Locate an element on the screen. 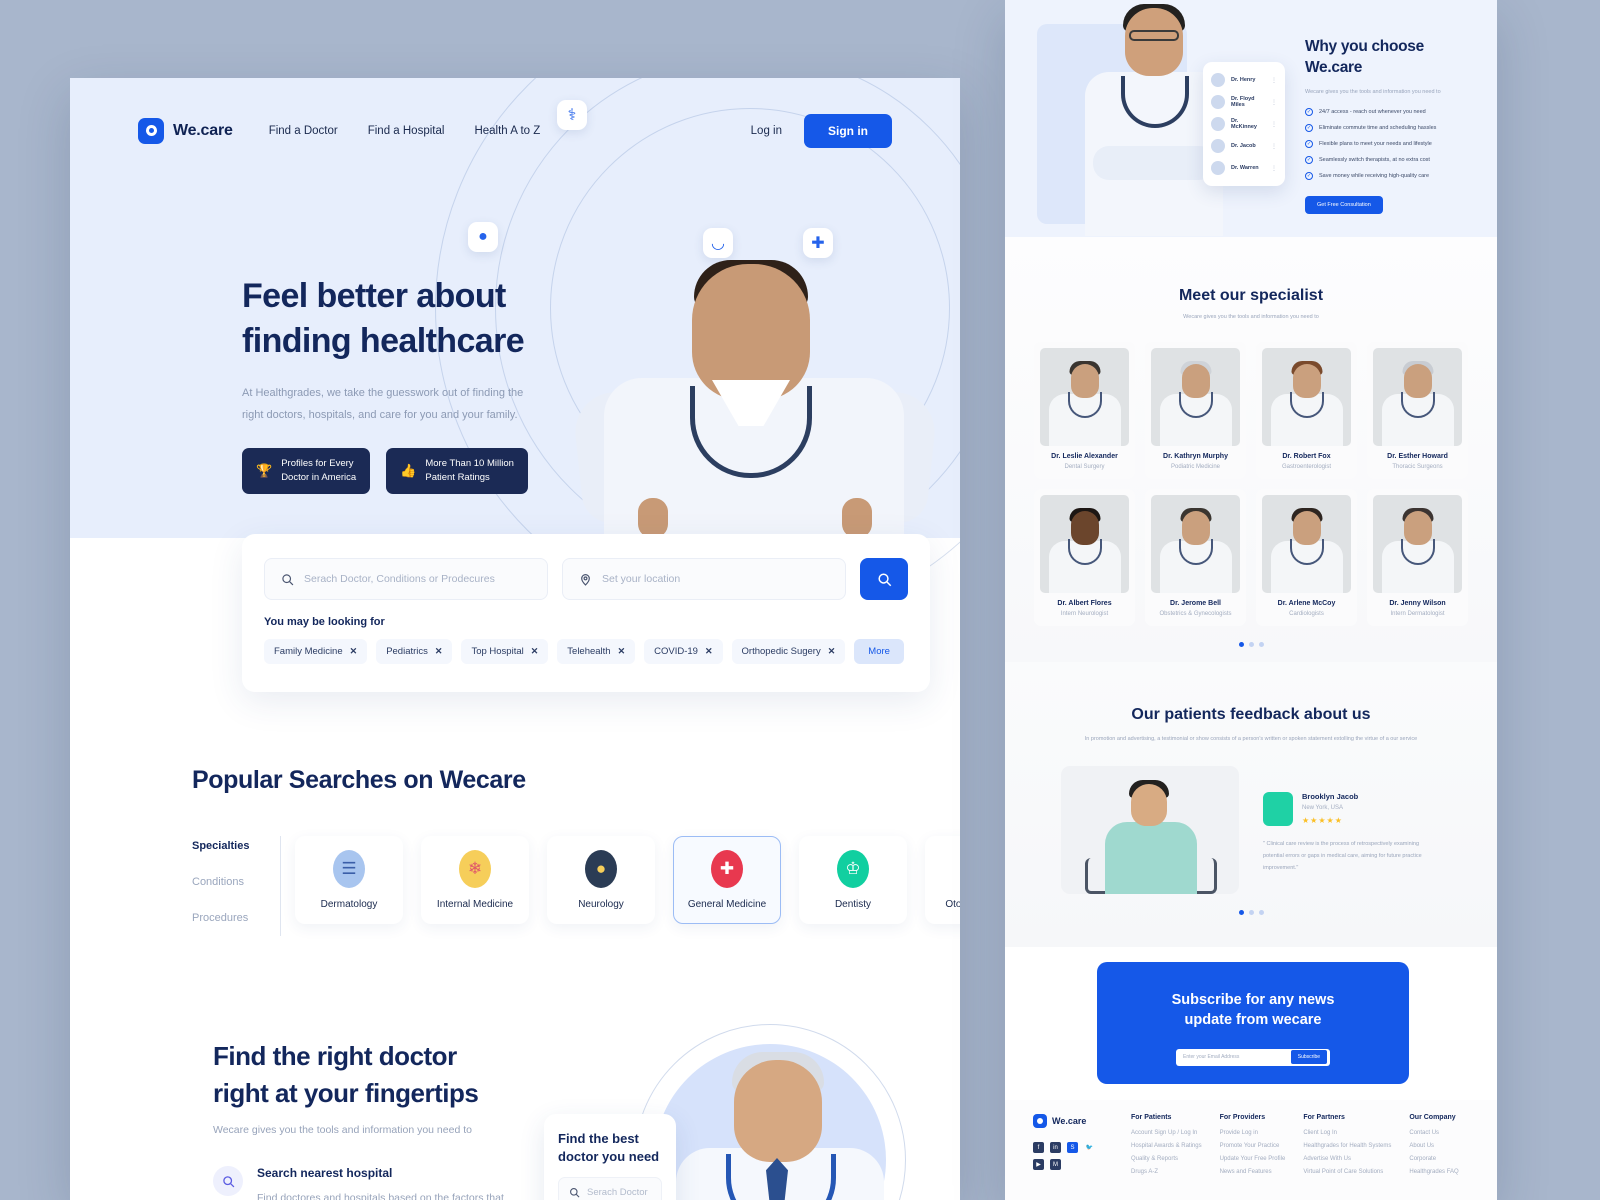  list-item: Dr. Warren ⋮ is located at coordinates (1244, 168).